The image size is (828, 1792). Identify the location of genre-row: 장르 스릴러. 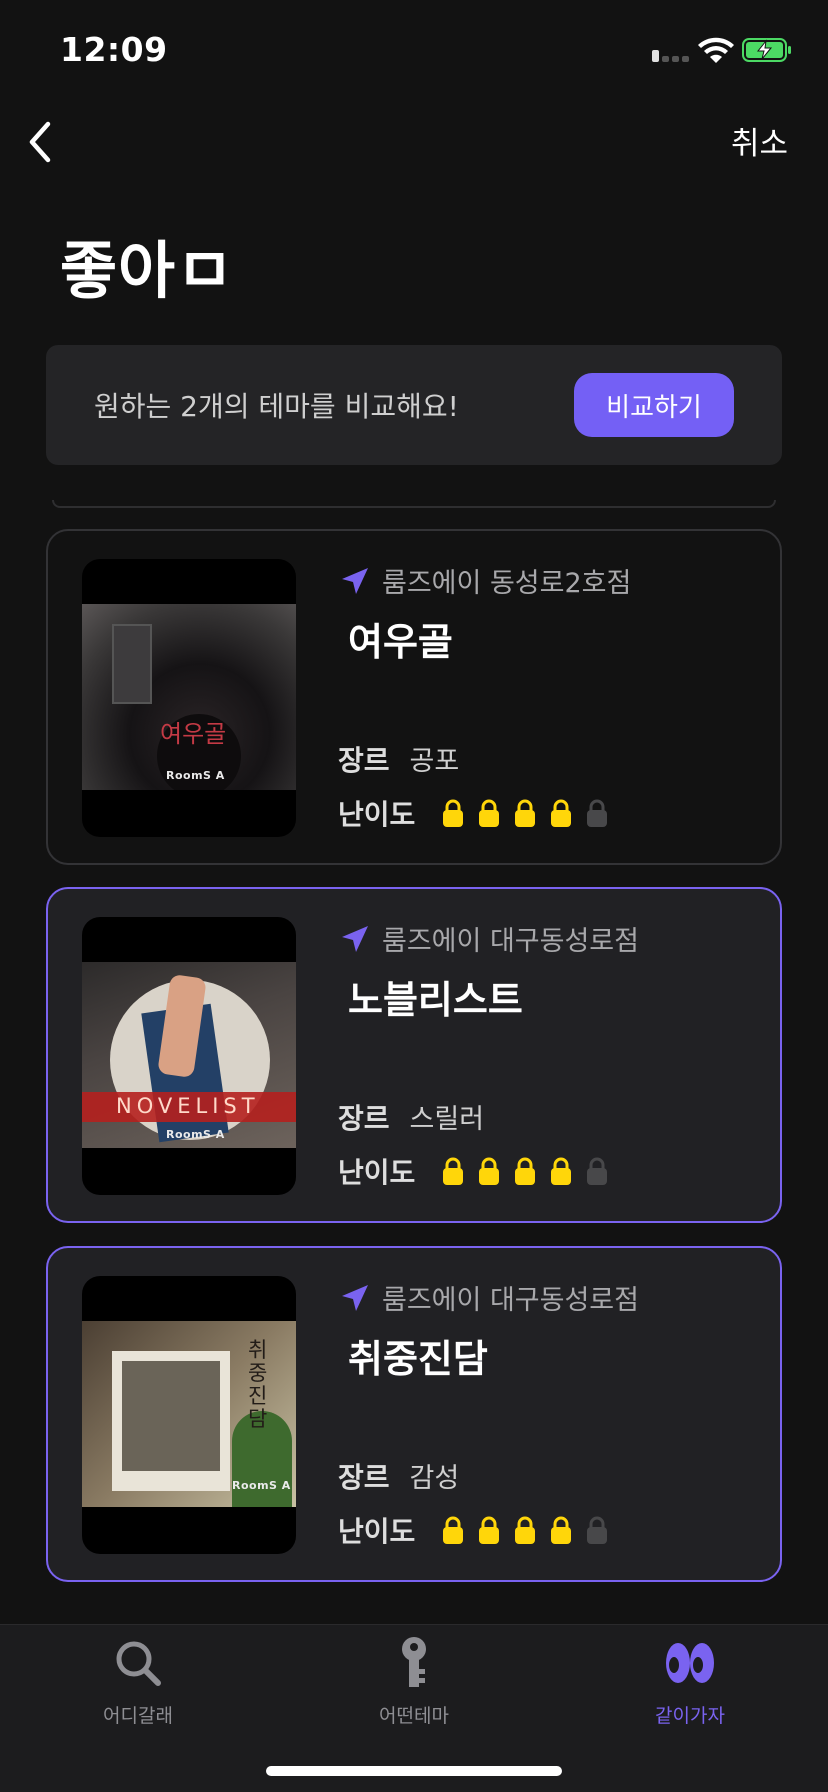
(411, 1117).